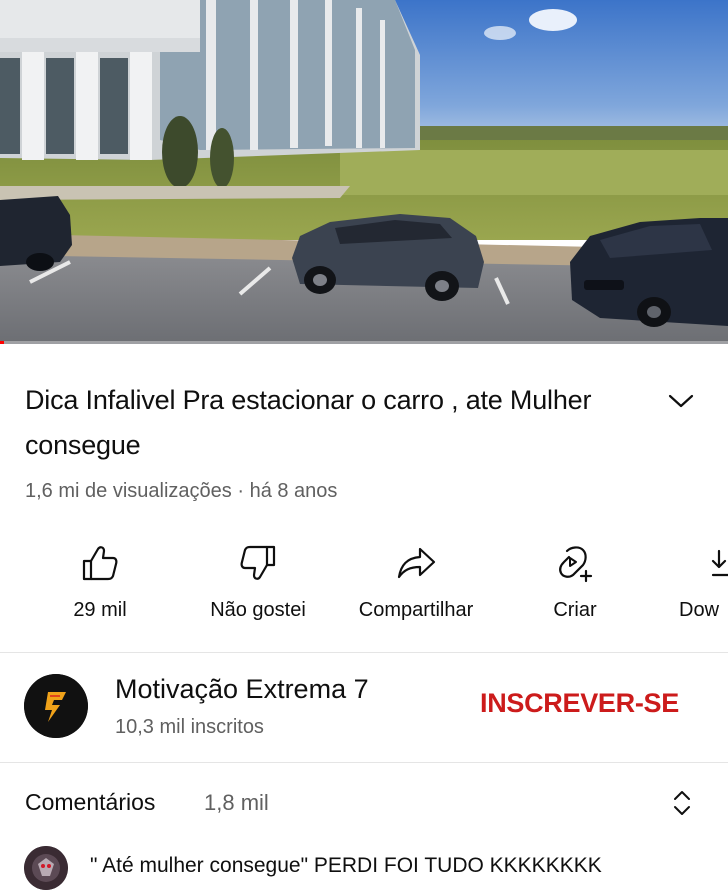 Image resolution: width=728 pixels, height=892 pixels. Describe the element at coordinates (258, 585) in the screenshot. I see `dislike-button: Não gostei` at that location.